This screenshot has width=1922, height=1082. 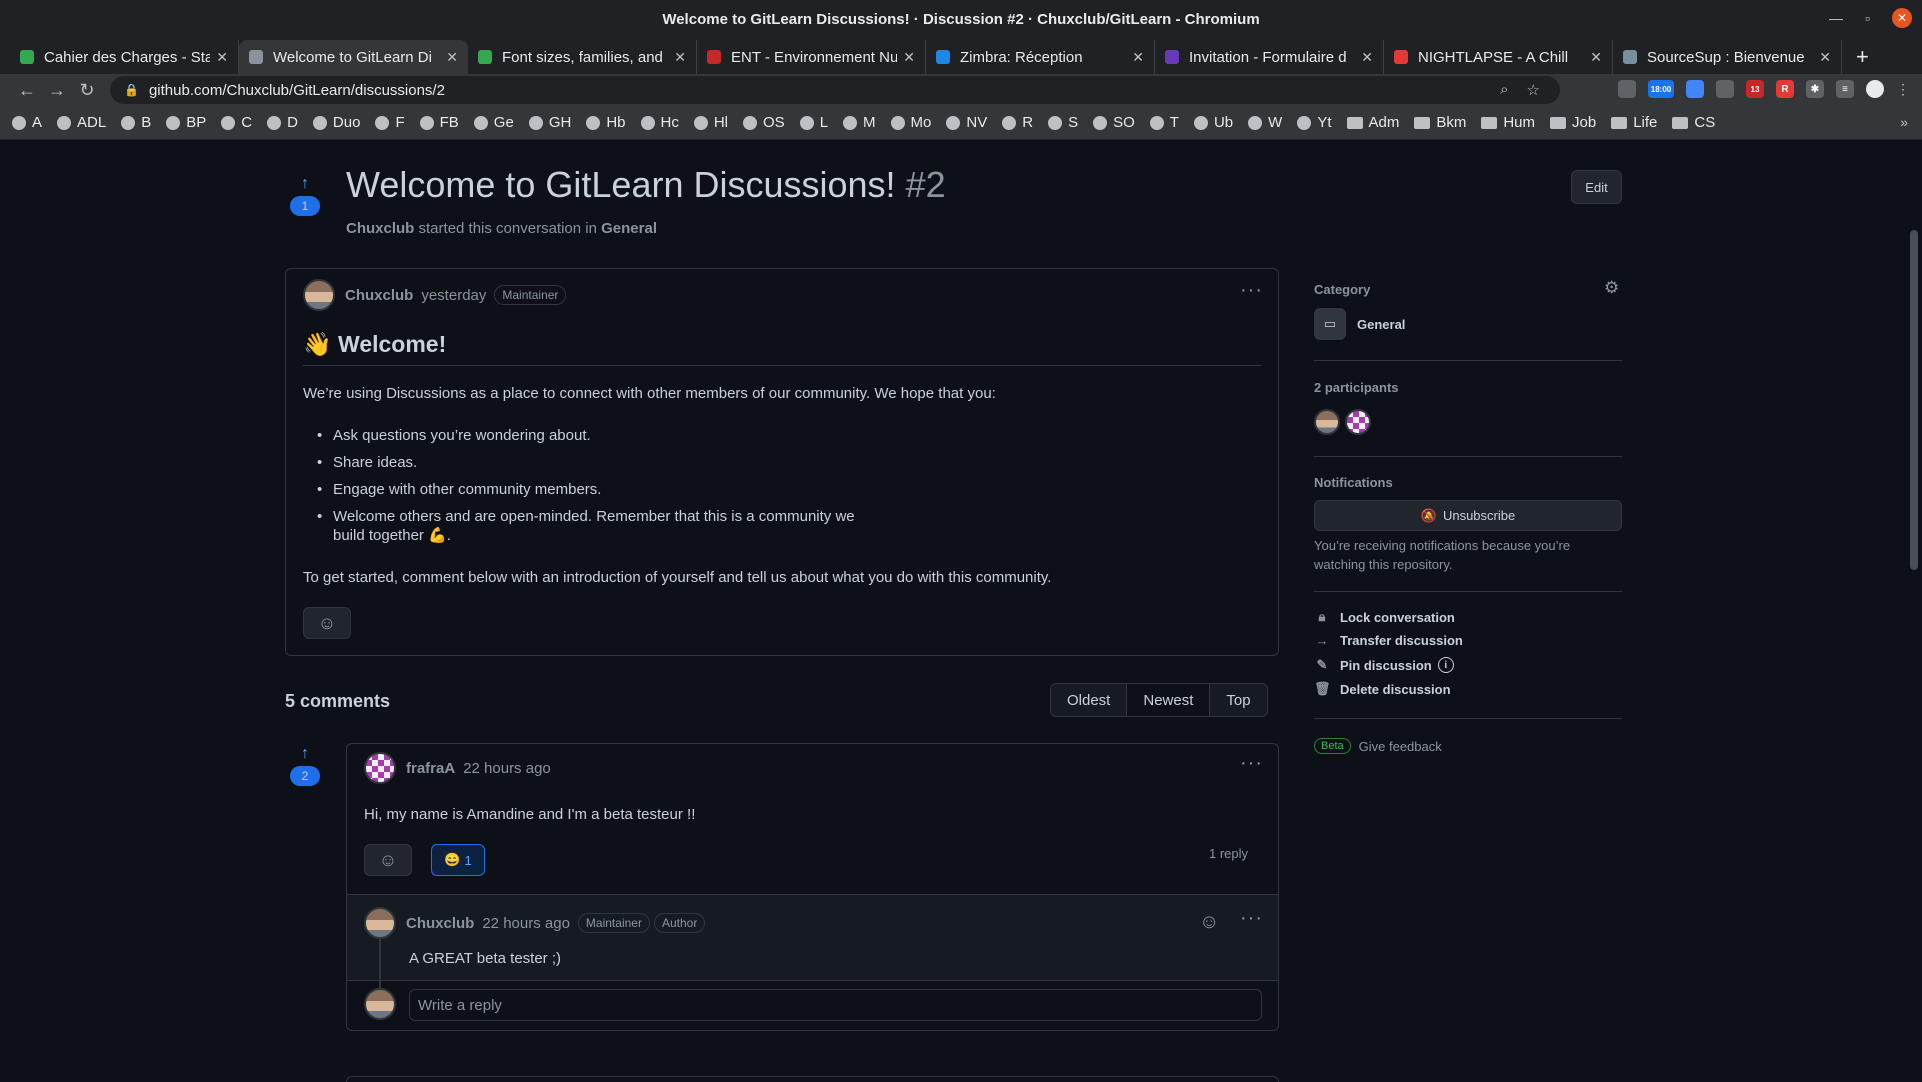 I want to click on comment-vote: ↑ 2, so click(x=305, y=766).